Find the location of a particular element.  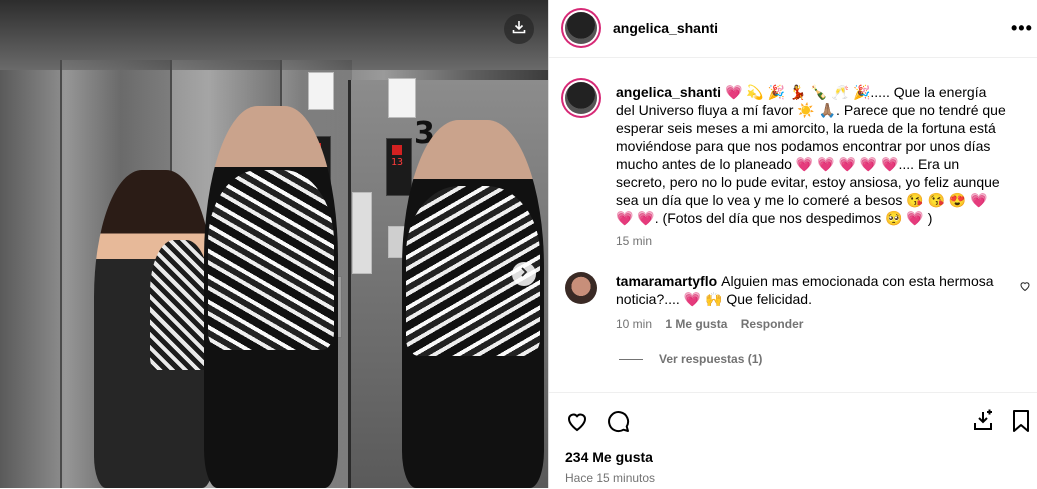

view-replies-button: Ver respuestas (1) is located at coordinates (690, 359).